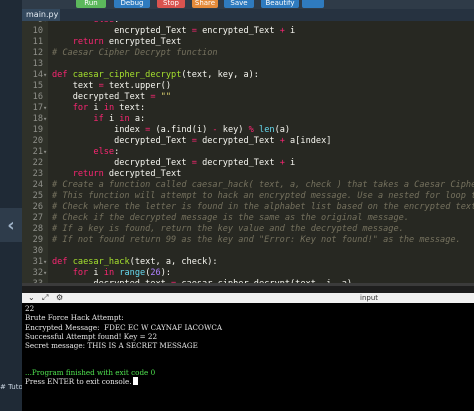  Describe the element at coordinates (248, 86) in the screenshot. I see `code-line: 15 text = text.upper()` at that location.